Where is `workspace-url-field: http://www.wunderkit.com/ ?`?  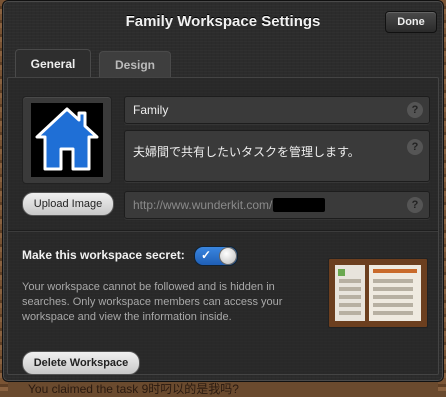 workspace-url-field: http://www.wunderkit.com/ ? is located at coordinates (277, 205).